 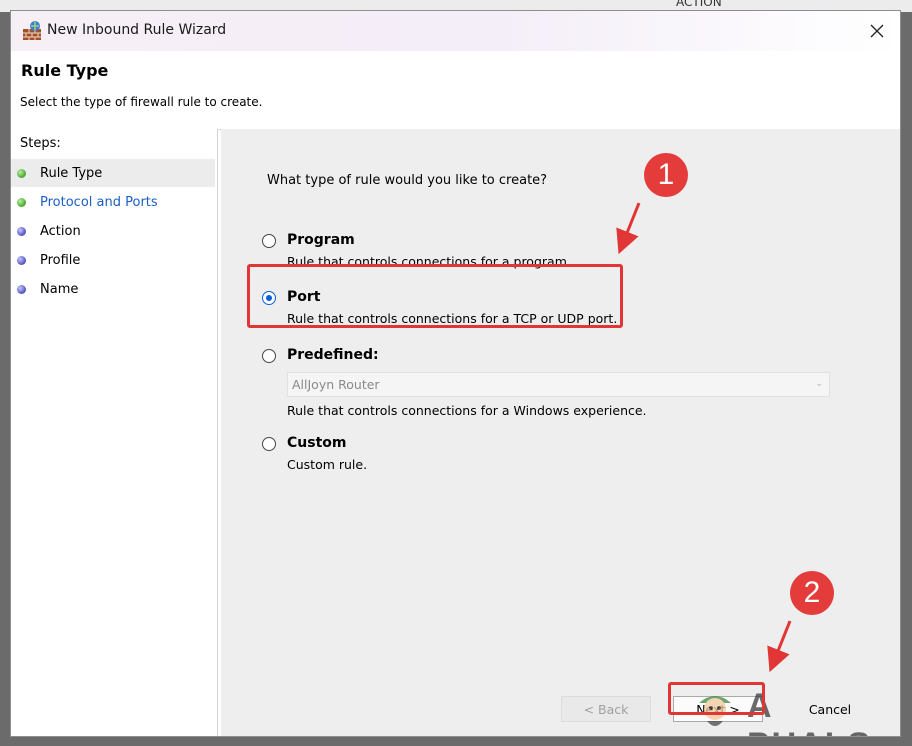 I want to click on arrow-to-port-icon, so click(x=628, y=228).